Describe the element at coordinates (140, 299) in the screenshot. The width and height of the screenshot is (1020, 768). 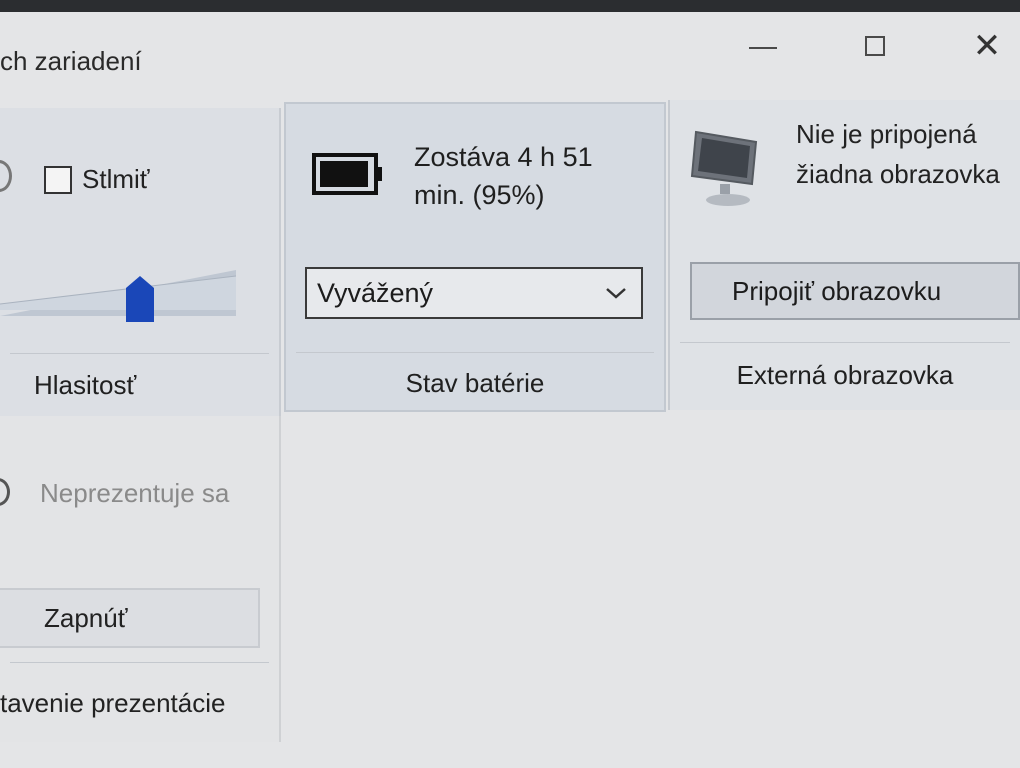
I see `volume-slider-thumb` at that location.